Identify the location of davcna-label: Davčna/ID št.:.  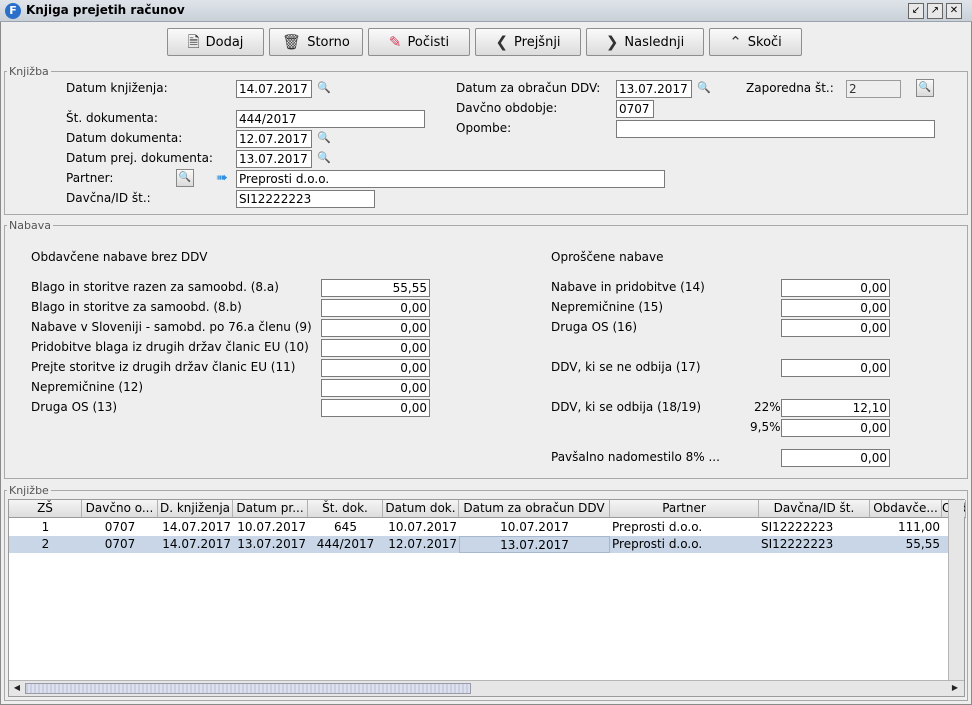
(108, 198).